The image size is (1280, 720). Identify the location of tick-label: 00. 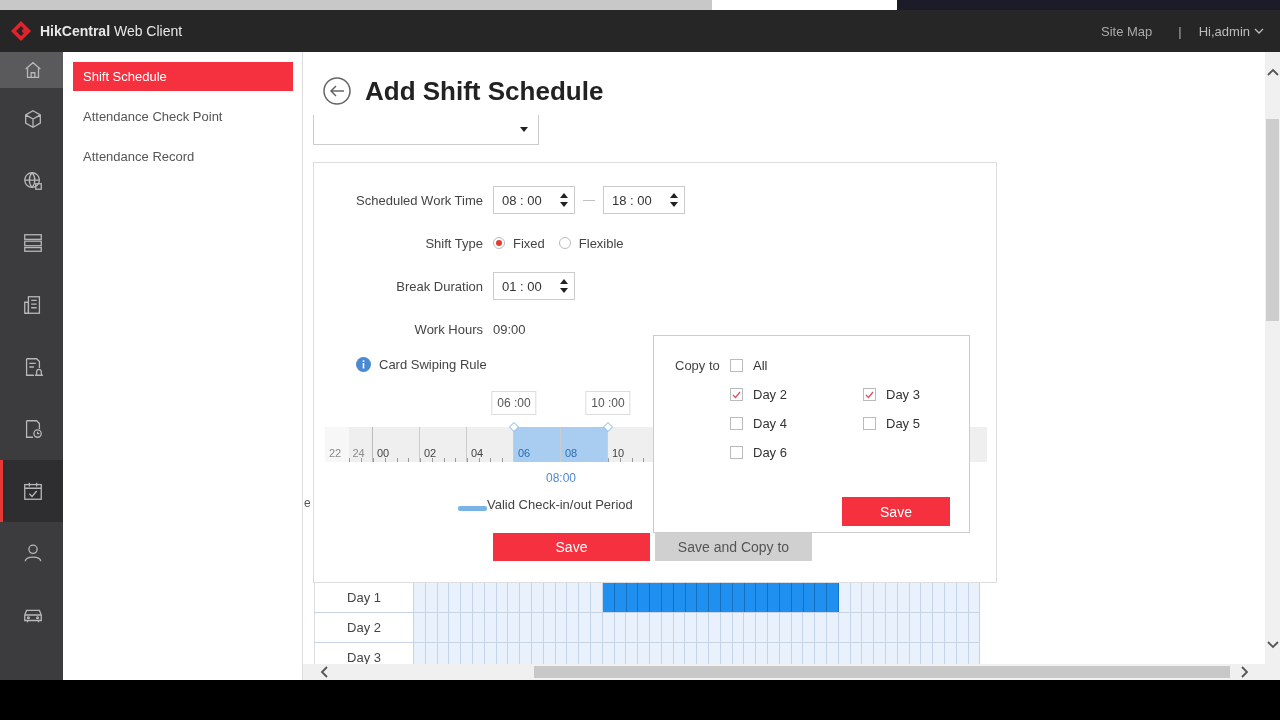
(383, 453).